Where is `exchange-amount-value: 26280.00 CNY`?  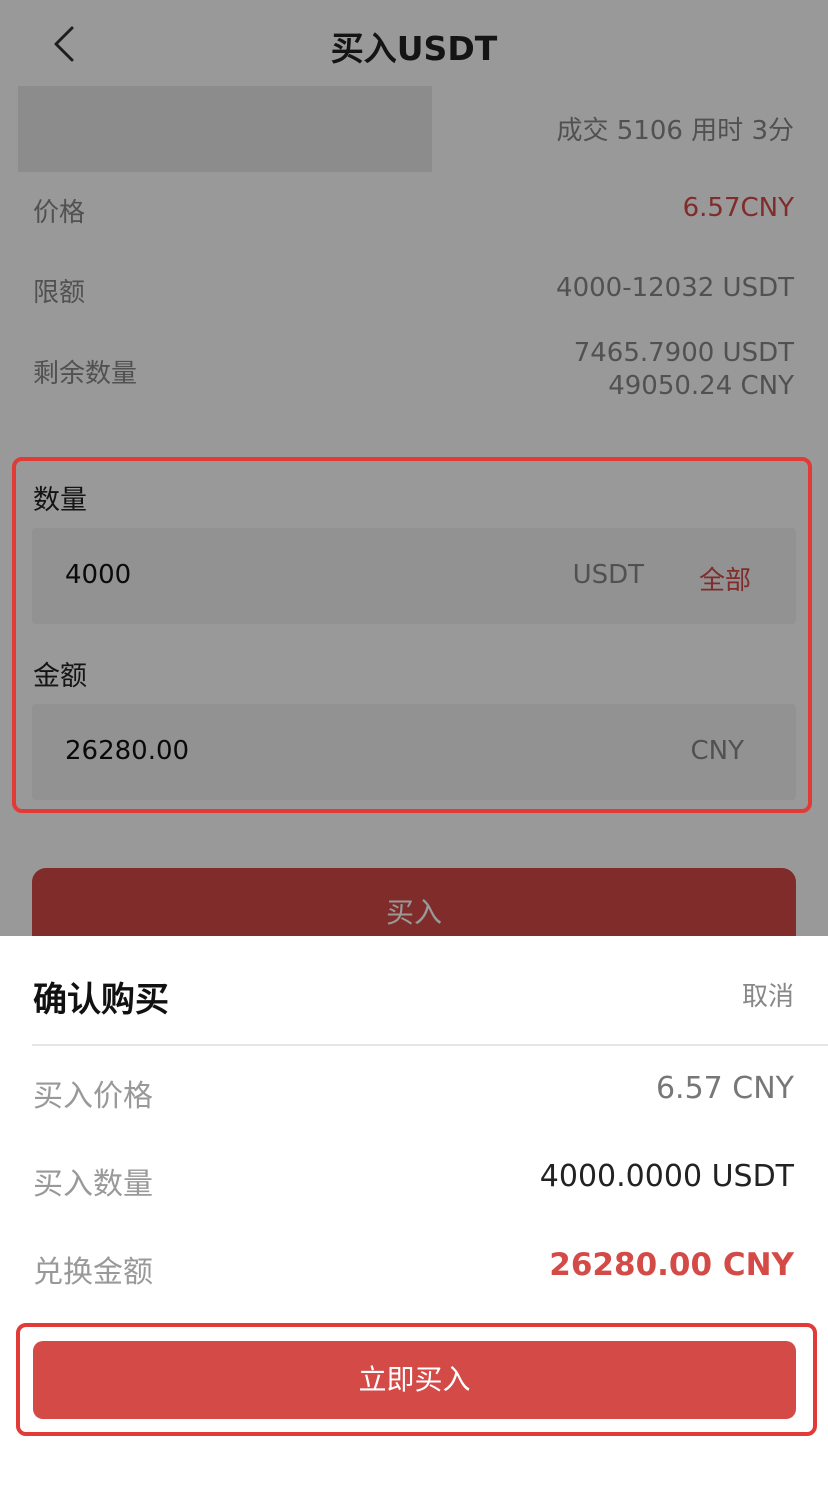
exchange-amount-value: 26280.00 CNY is located at coordinates (671, 1265).